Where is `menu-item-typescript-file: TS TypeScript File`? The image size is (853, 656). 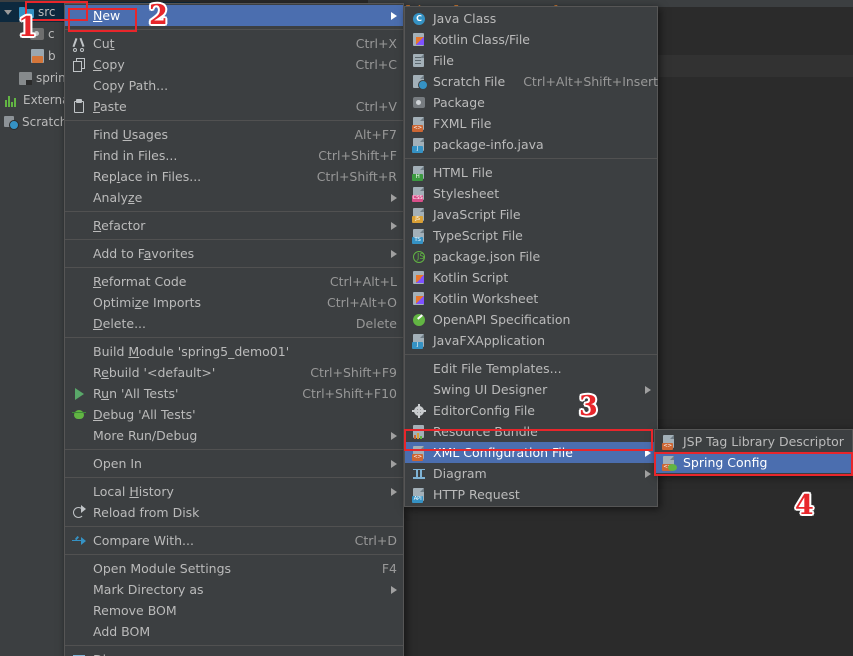 menu-item-typescript-file: TS TypeScript File is located at coordinates (531, 235).